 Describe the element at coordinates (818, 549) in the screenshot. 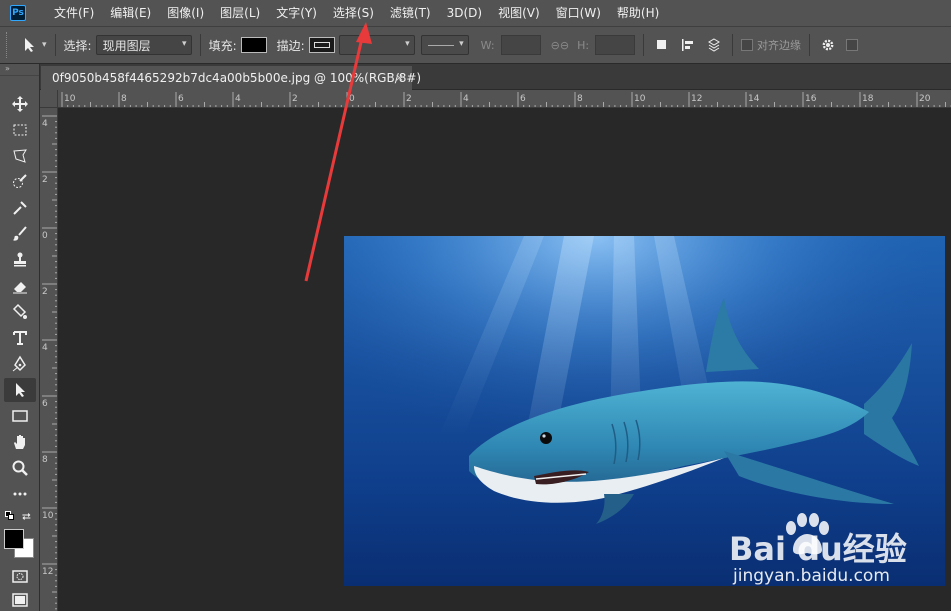

I see `watermark-brand: Bai du经验` at that location.